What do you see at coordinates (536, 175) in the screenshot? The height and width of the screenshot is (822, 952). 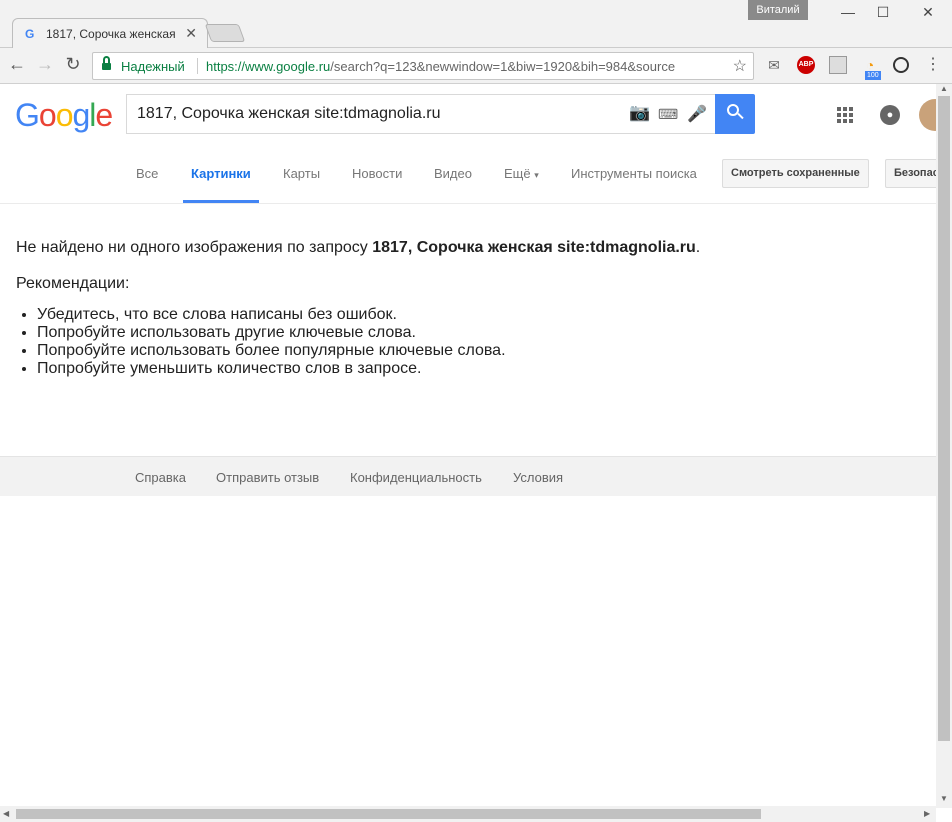 I see `dropdown-arrow-icon: ▾` at bounding box center [536, 175].